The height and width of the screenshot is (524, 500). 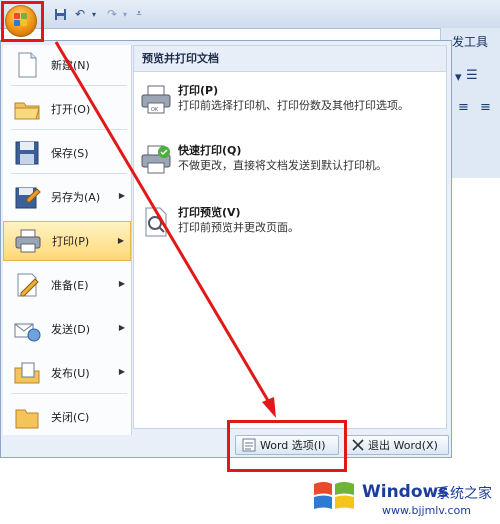 I want to click on watermark-url: www.bjjmlv.com, so click(x=426, y=510).